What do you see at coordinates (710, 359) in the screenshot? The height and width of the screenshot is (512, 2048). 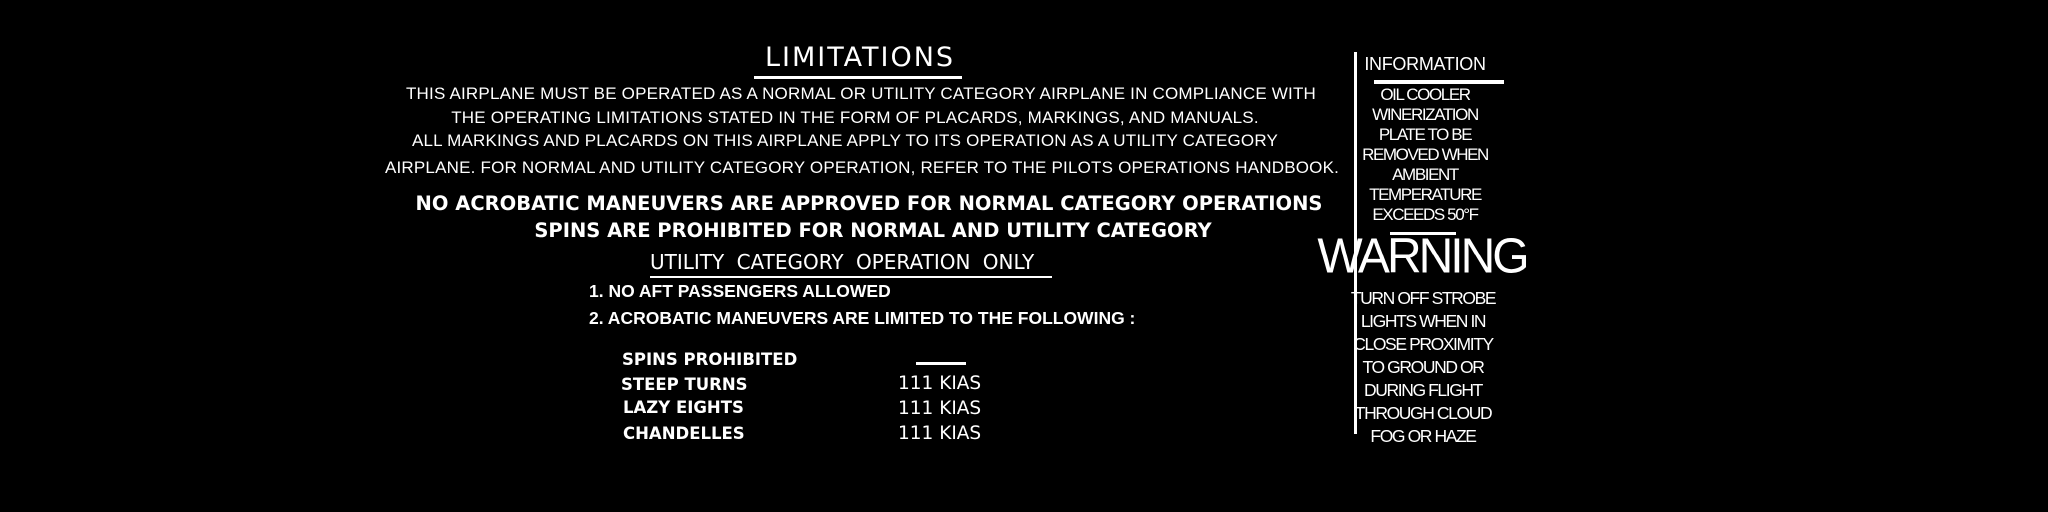 I see `maneuver-name: SPINS PROHIBITED` at bounding box center [710, 359].